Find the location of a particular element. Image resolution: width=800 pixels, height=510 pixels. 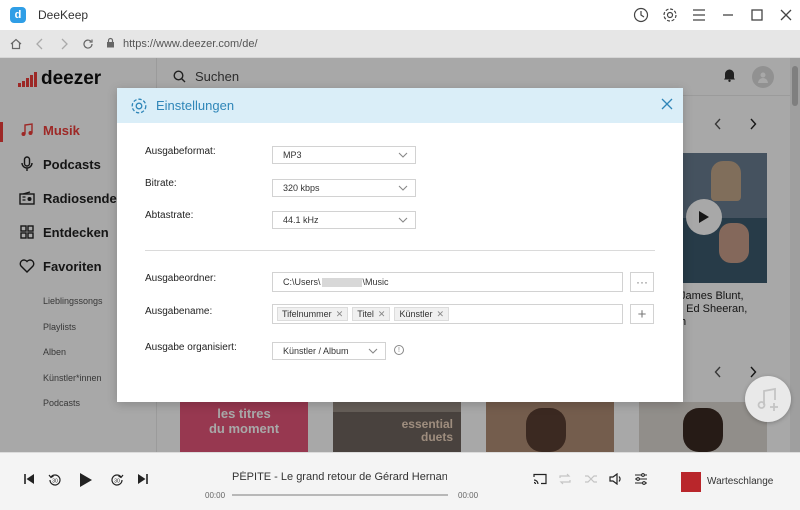

window-title: DeeKeep is located at coordinates (63, 15).